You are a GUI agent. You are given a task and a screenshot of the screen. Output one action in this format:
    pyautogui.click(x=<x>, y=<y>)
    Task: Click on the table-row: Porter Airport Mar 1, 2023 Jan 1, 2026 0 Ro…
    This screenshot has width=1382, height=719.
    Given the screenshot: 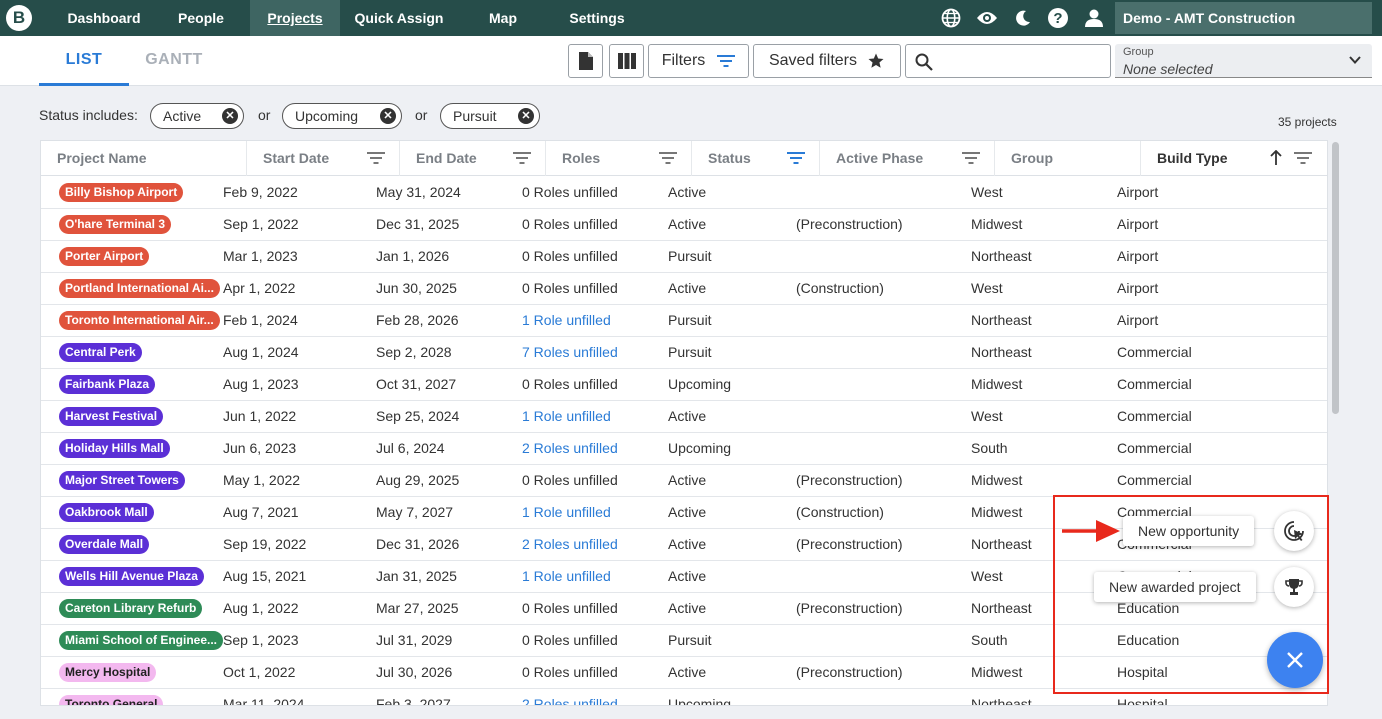 What is the action you would take?
    pyautogui.click(x=684, y=257)
    